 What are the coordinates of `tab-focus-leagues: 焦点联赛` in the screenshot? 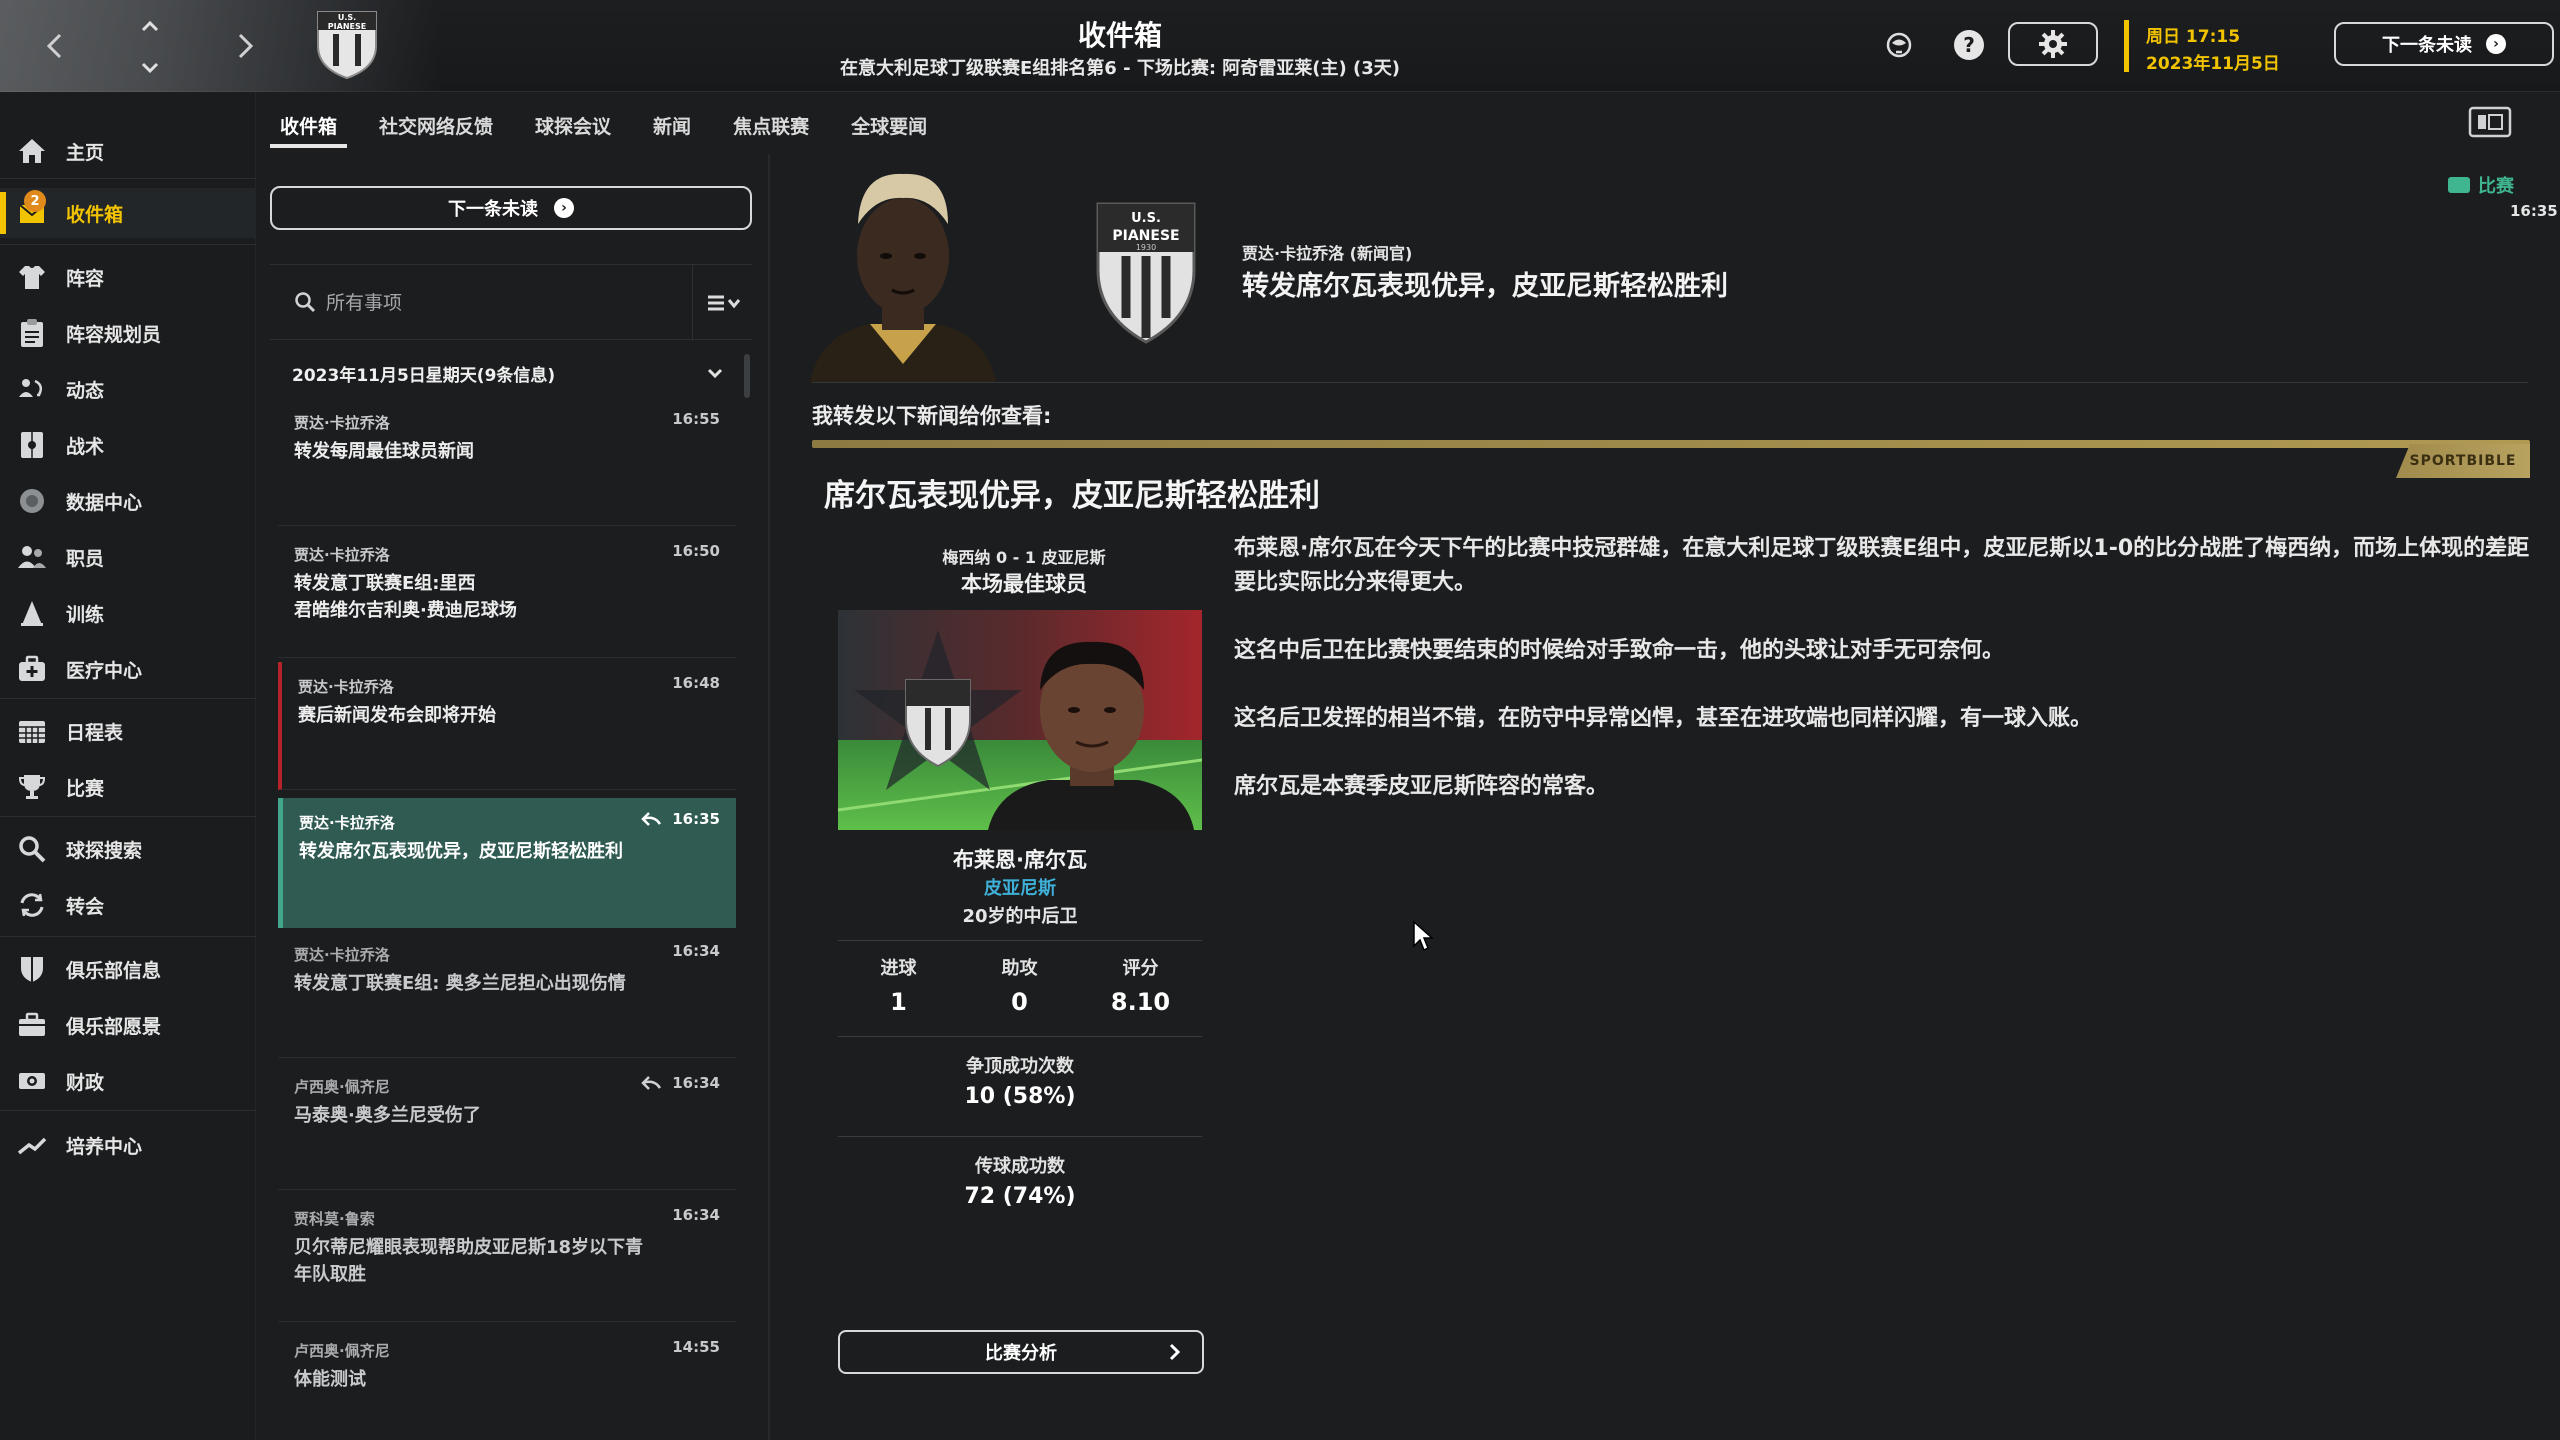 It's located at (771, 125).